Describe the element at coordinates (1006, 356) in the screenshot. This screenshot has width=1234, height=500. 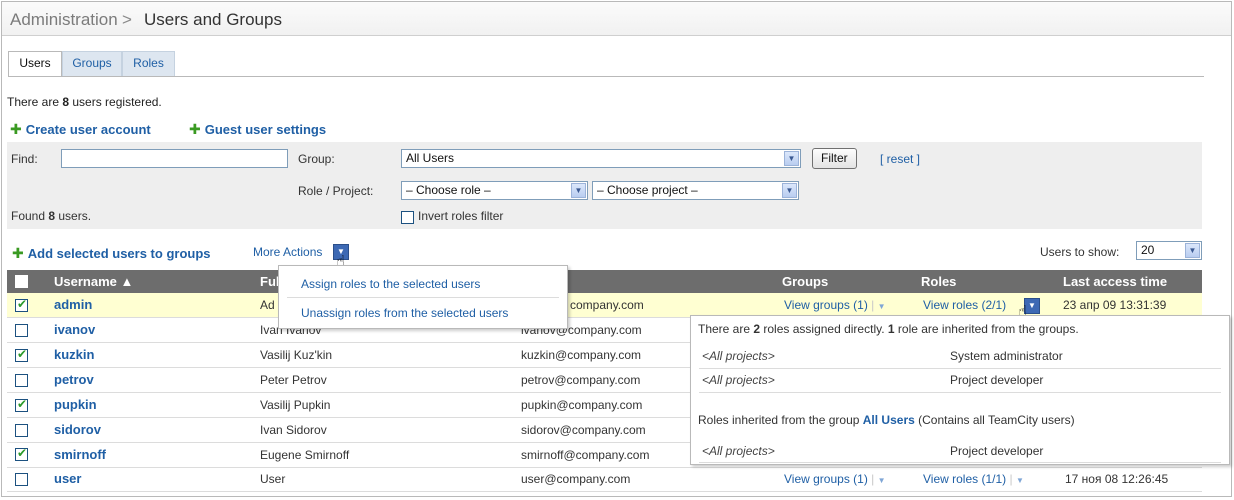
I see `role-name: System administrator` at that location.